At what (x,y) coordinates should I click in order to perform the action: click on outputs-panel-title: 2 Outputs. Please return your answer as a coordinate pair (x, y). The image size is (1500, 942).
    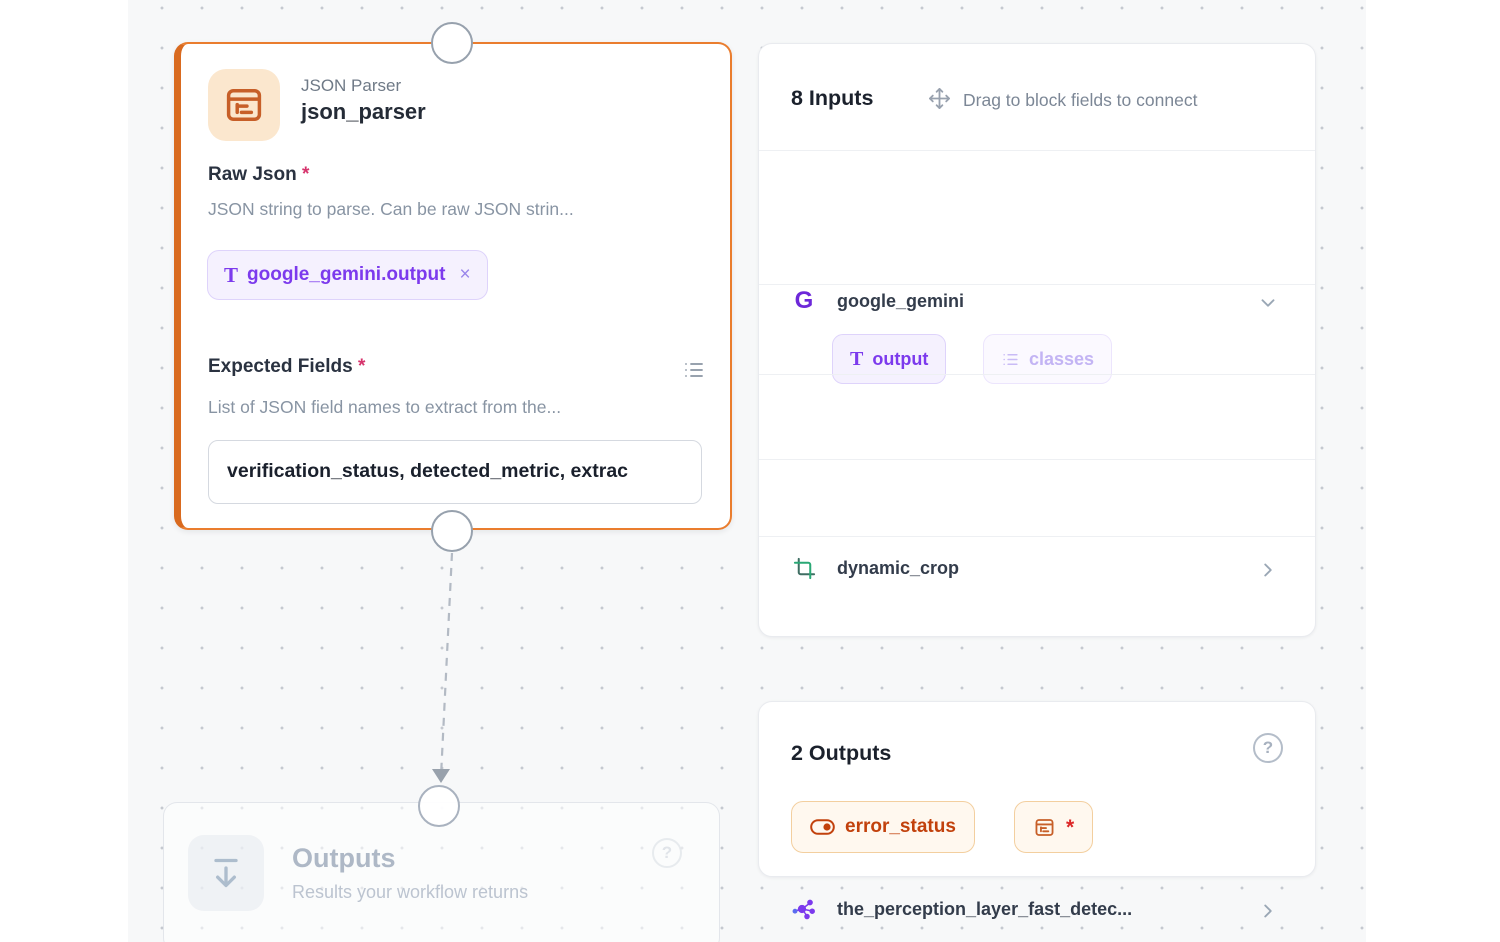
    Looking at the image, I should click on (841, 753).